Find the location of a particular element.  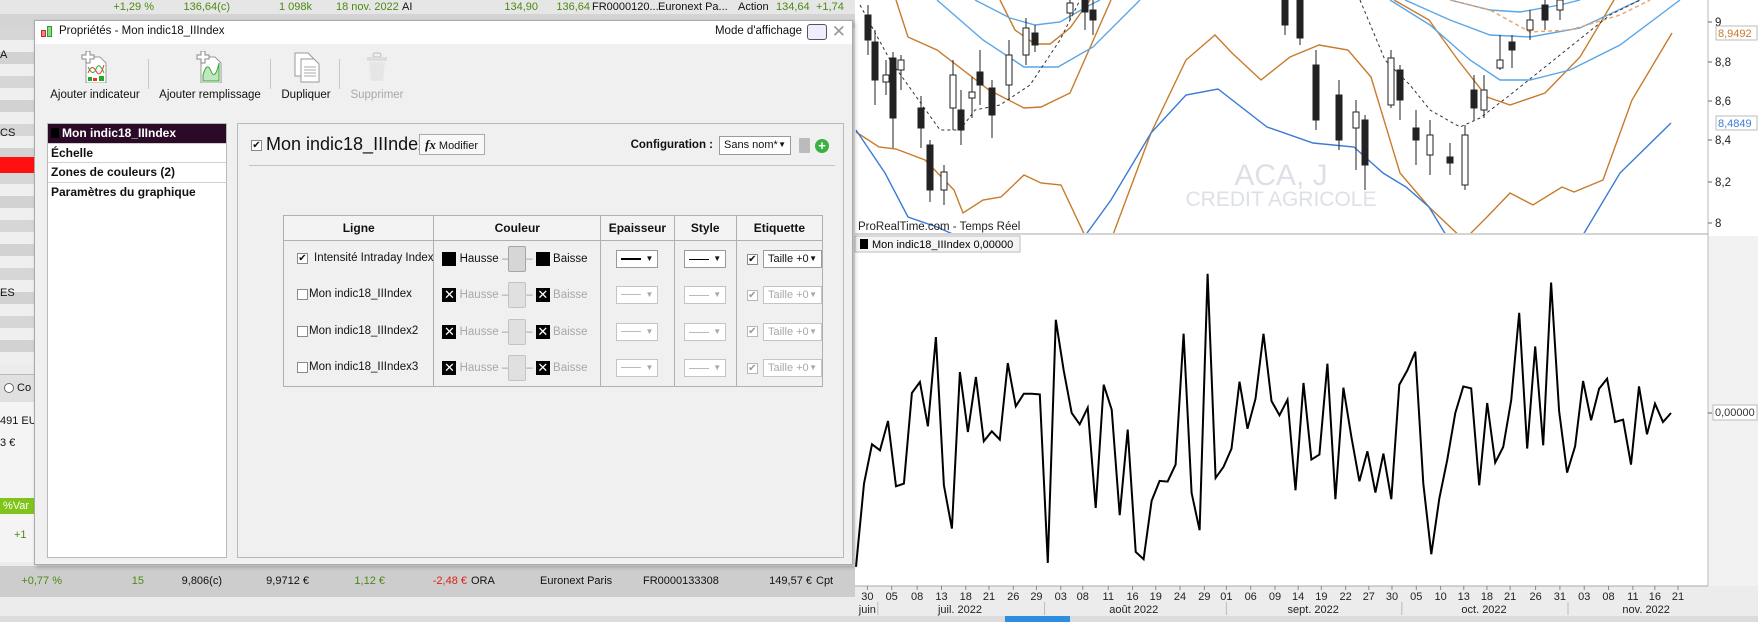

month-label: nov. 2022 is located at coordinates (1646, 610).